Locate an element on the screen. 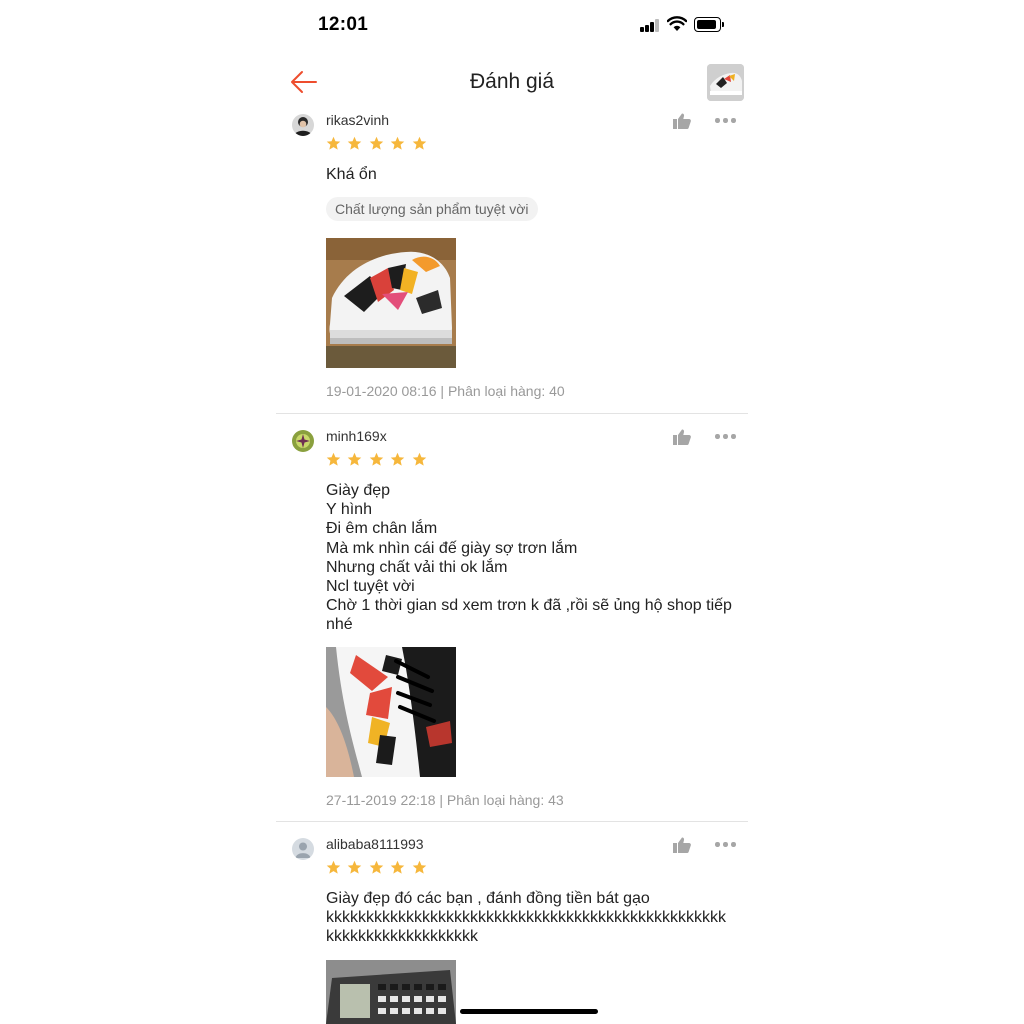 The width and height of the screenshot is (1024, 1024). home-indicator is located at coordinates (529, 1011).